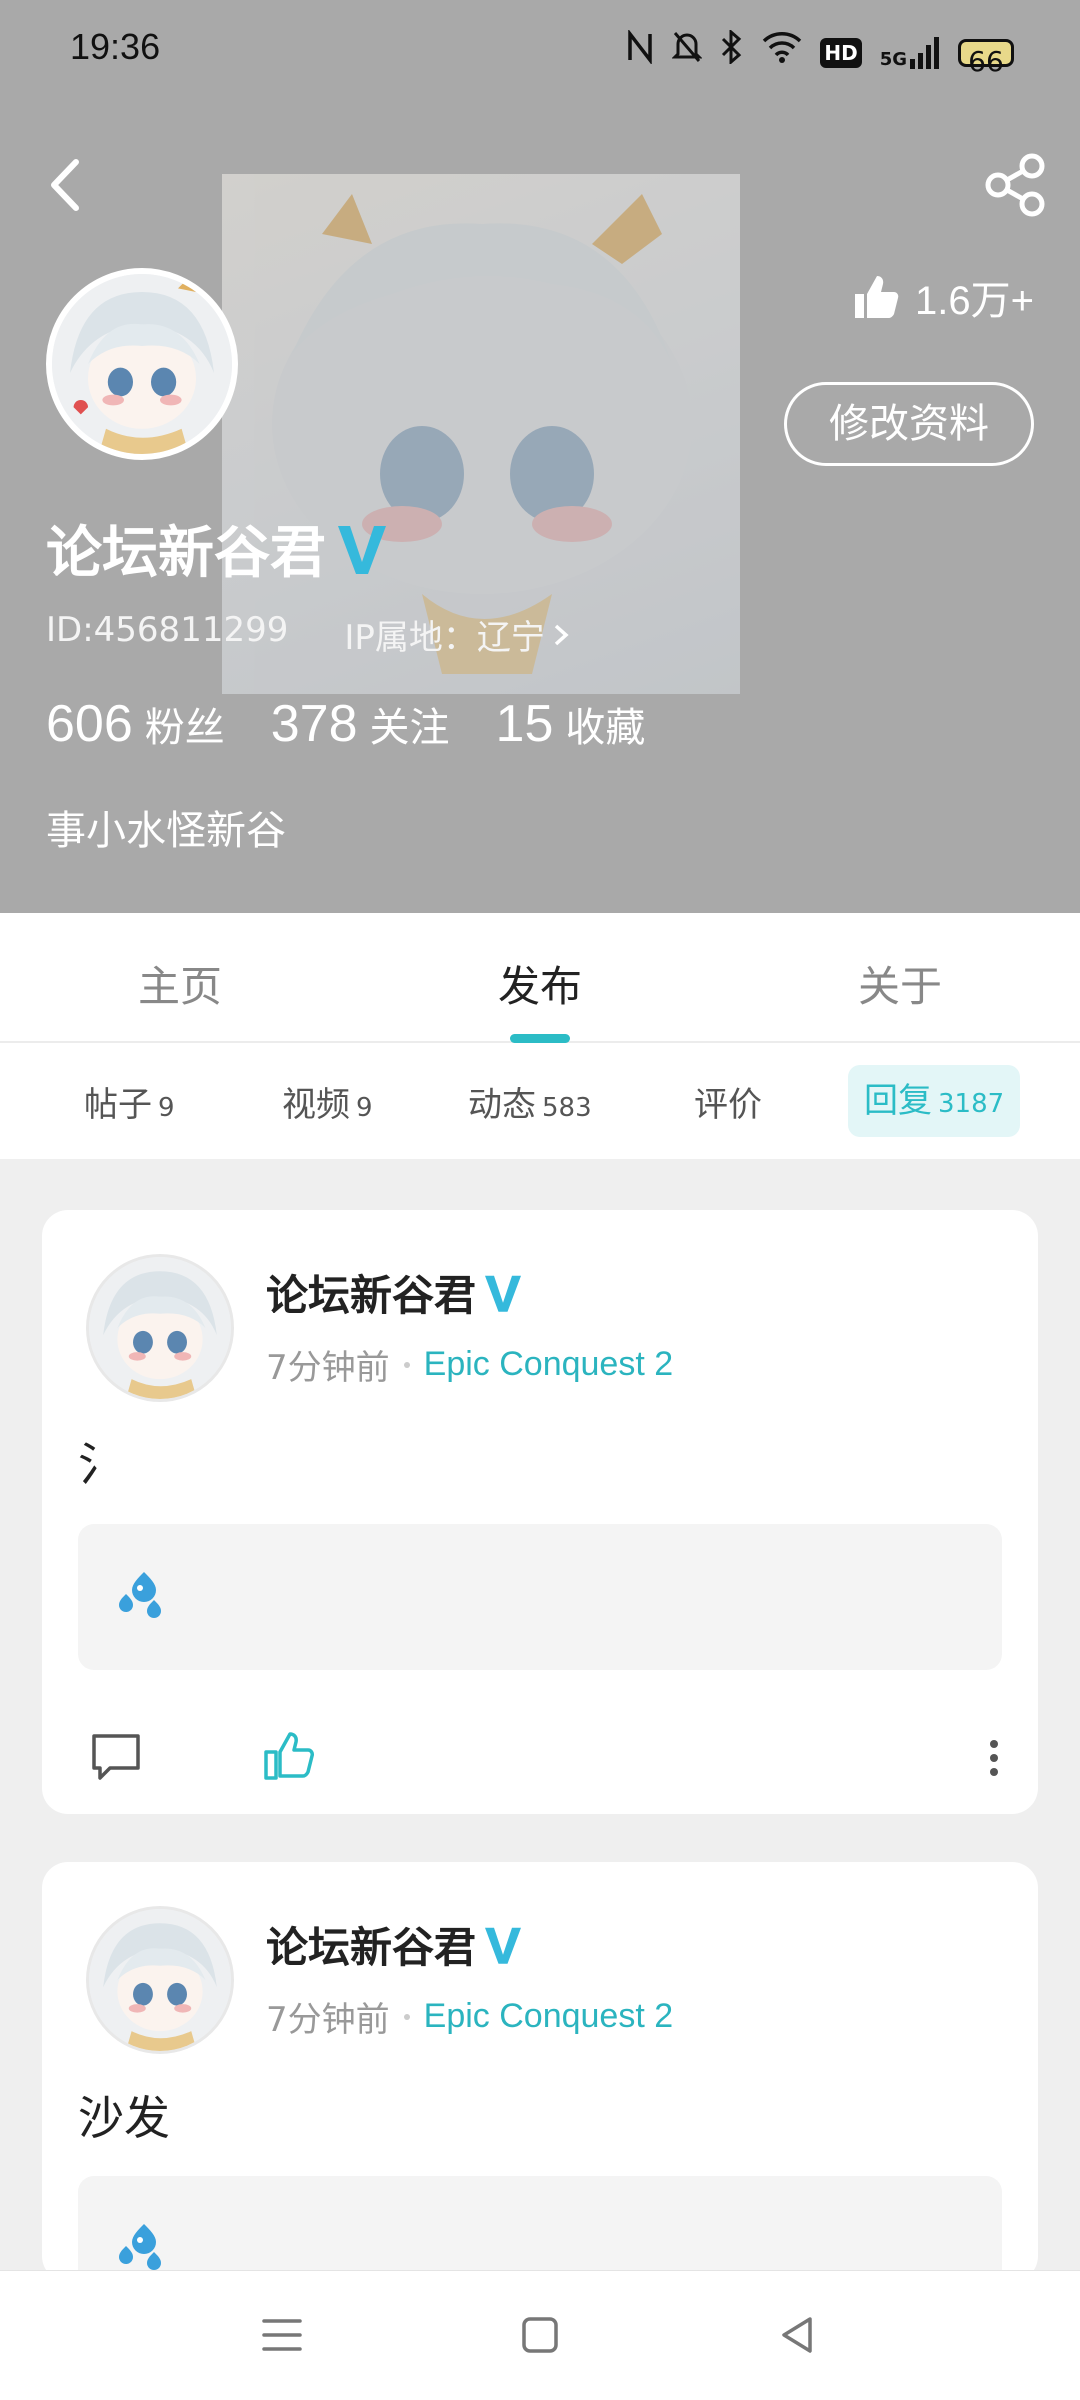 The height and width of the screenshot is (2400, 1080). Describe the element at coordinates (877, 297) in the screenshot. I see `thumbs-up-icon` at that location.